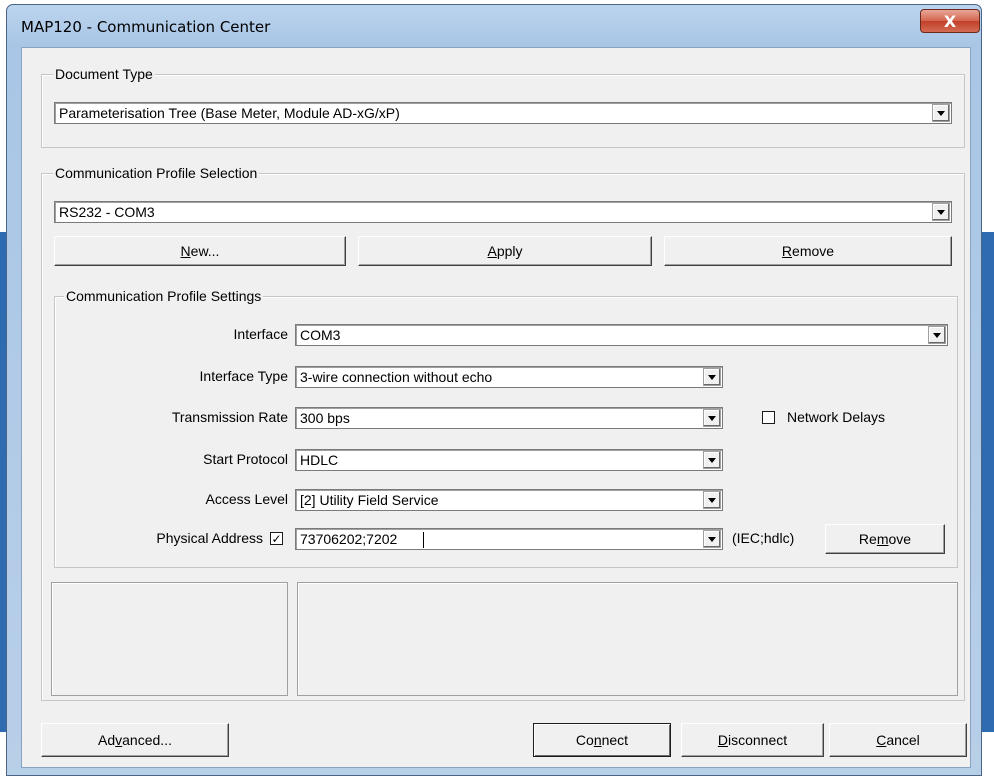 The height and width of the screenshot is (782, 994). Describe the element at coordinates (763, 538) in the screenshot. I see `physical-address-format: (IEC;hdlc)` at that location.